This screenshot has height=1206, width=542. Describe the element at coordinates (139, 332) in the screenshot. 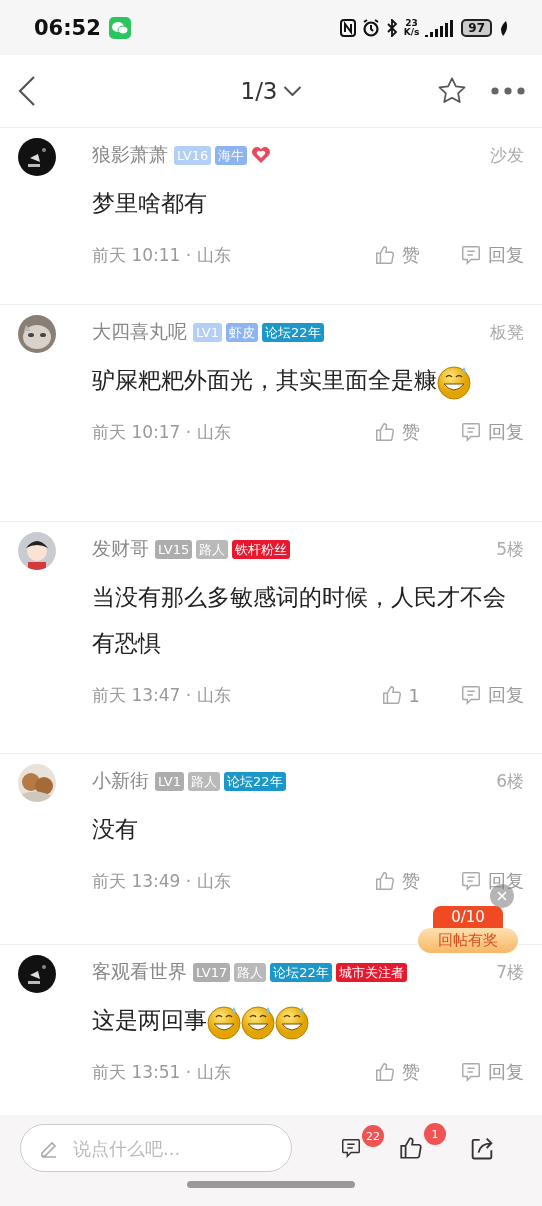

I see `username: 大四喜丸呢` at that location.